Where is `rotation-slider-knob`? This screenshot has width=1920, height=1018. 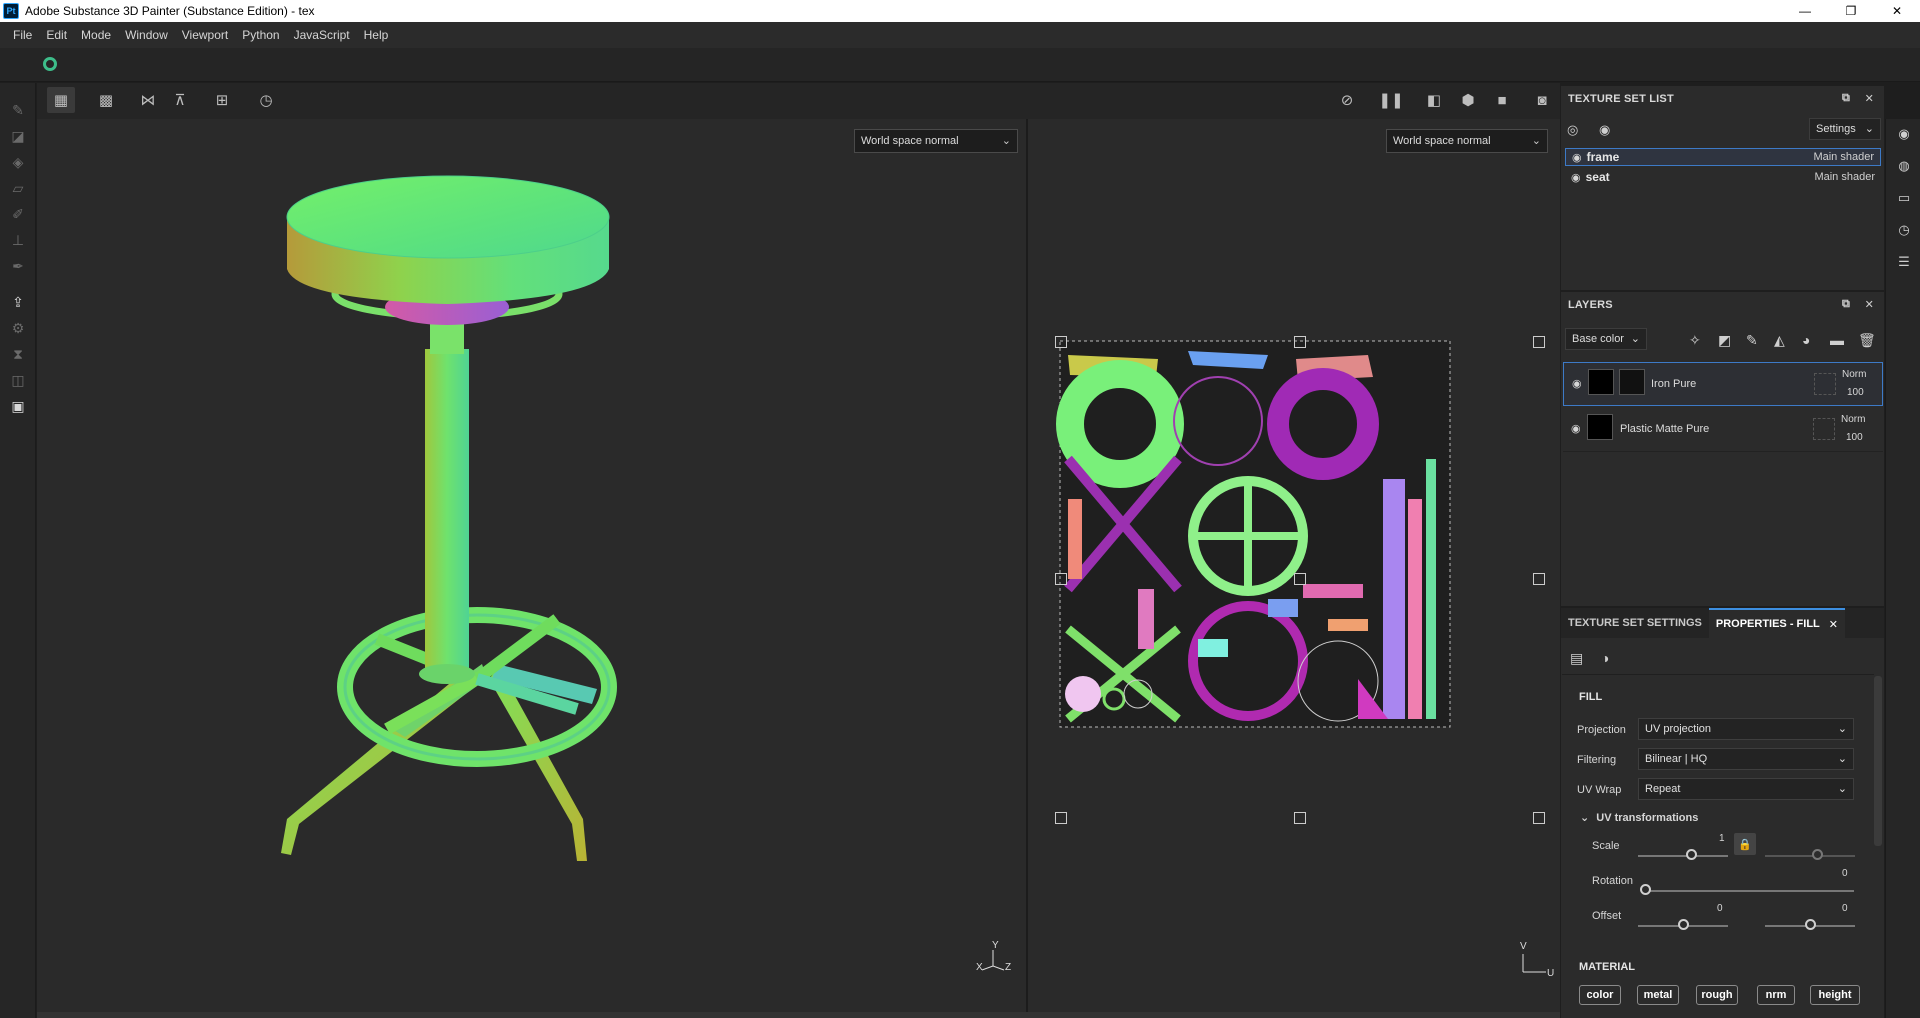
rotation-slider-knob is located at coordinates (1645, 889).